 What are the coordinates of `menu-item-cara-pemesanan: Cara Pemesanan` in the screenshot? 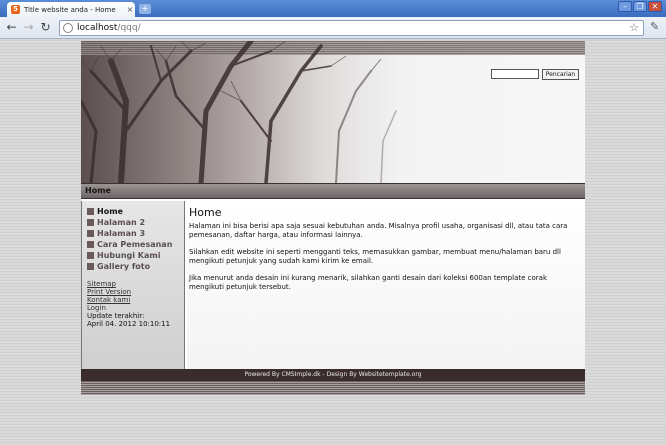 It's located at (133, 244).